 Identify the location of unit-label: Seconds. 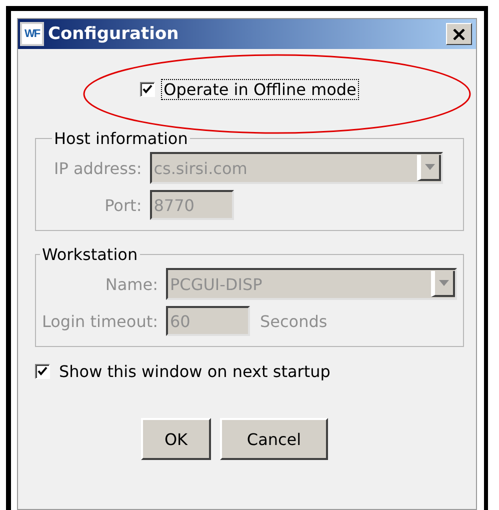
(294, 321).